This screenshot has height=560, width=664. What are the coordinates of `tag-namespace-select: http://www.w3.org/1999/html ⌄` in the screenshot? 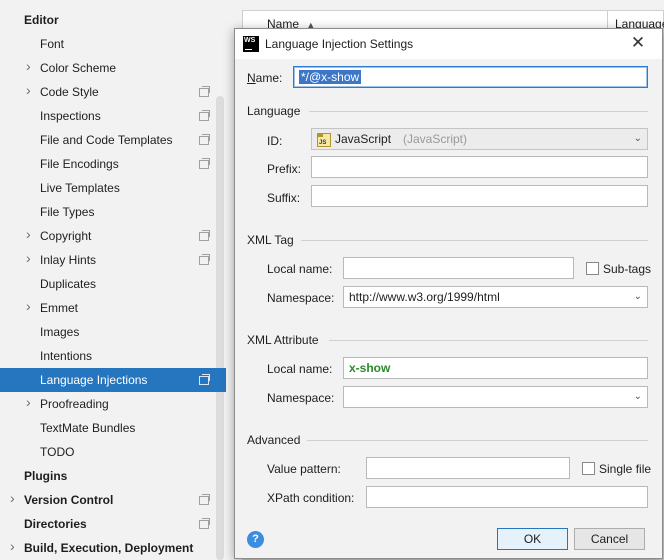 It's located at (495, 297).